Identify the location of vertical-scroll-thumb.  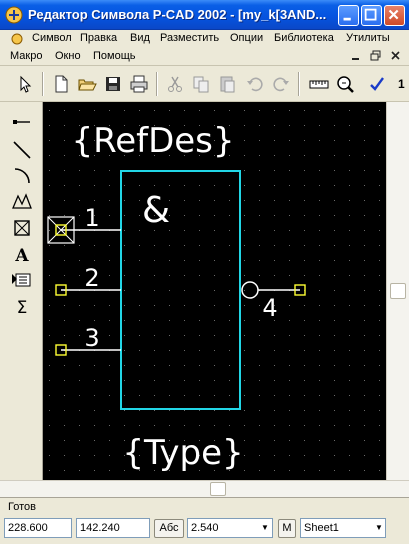
(398, 291).